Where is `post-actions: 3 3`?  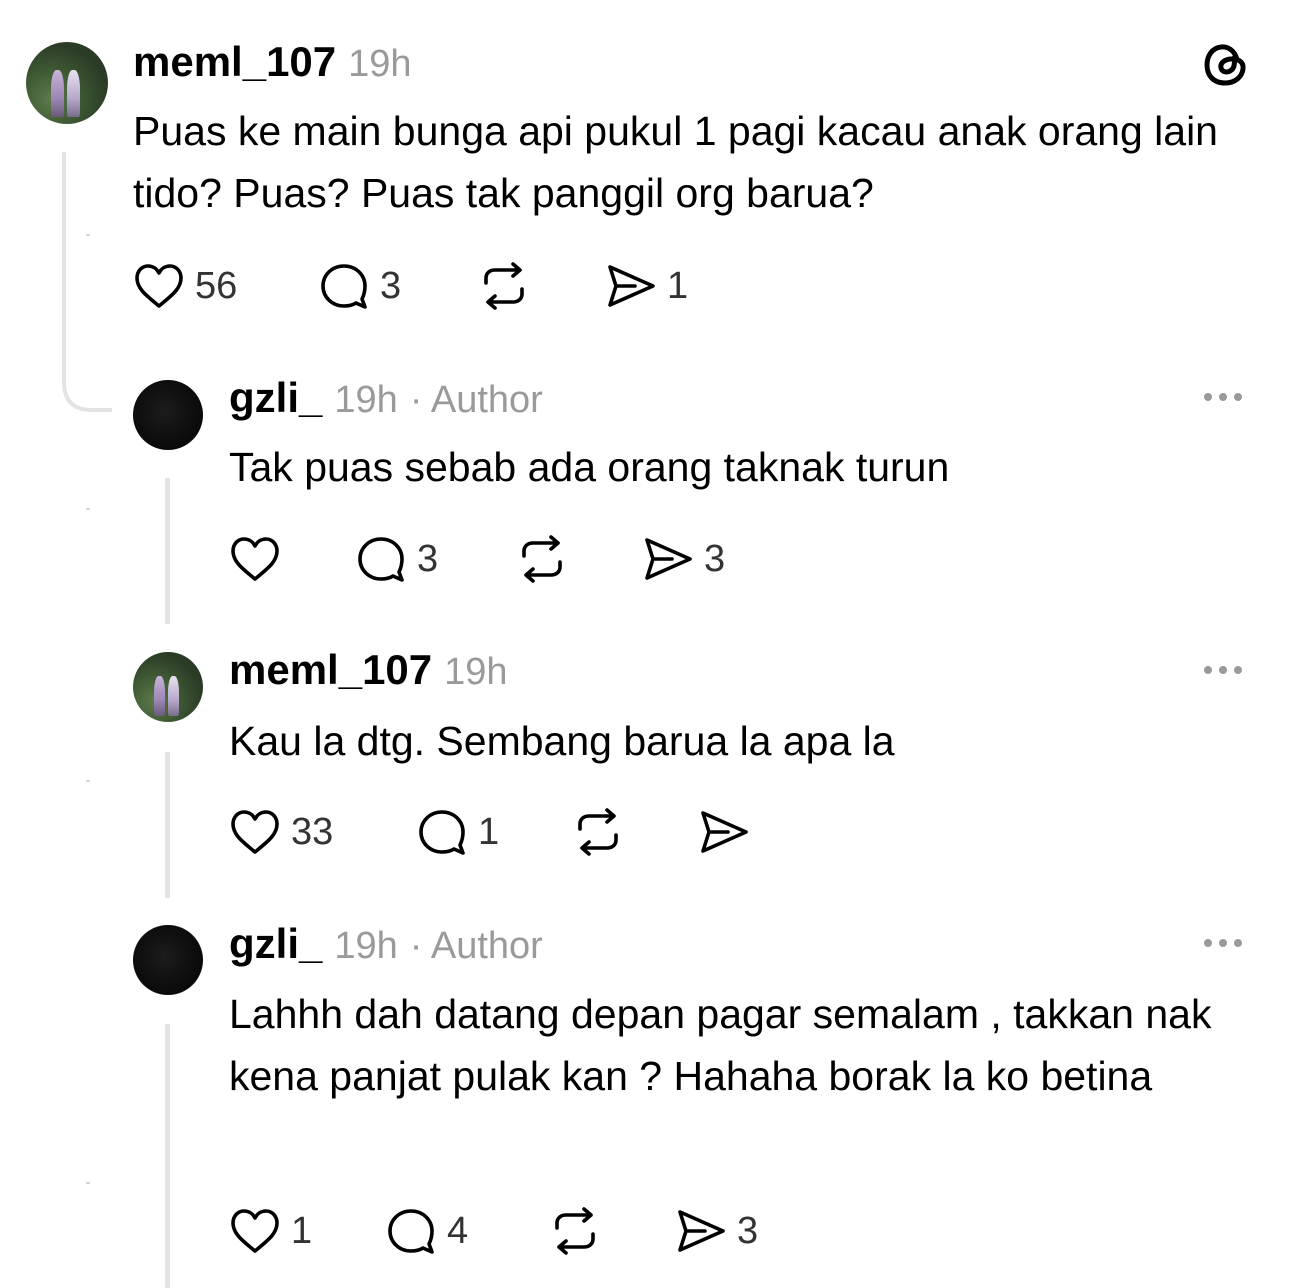
post-actions: 3 3 is located at coordinates (477, 559).